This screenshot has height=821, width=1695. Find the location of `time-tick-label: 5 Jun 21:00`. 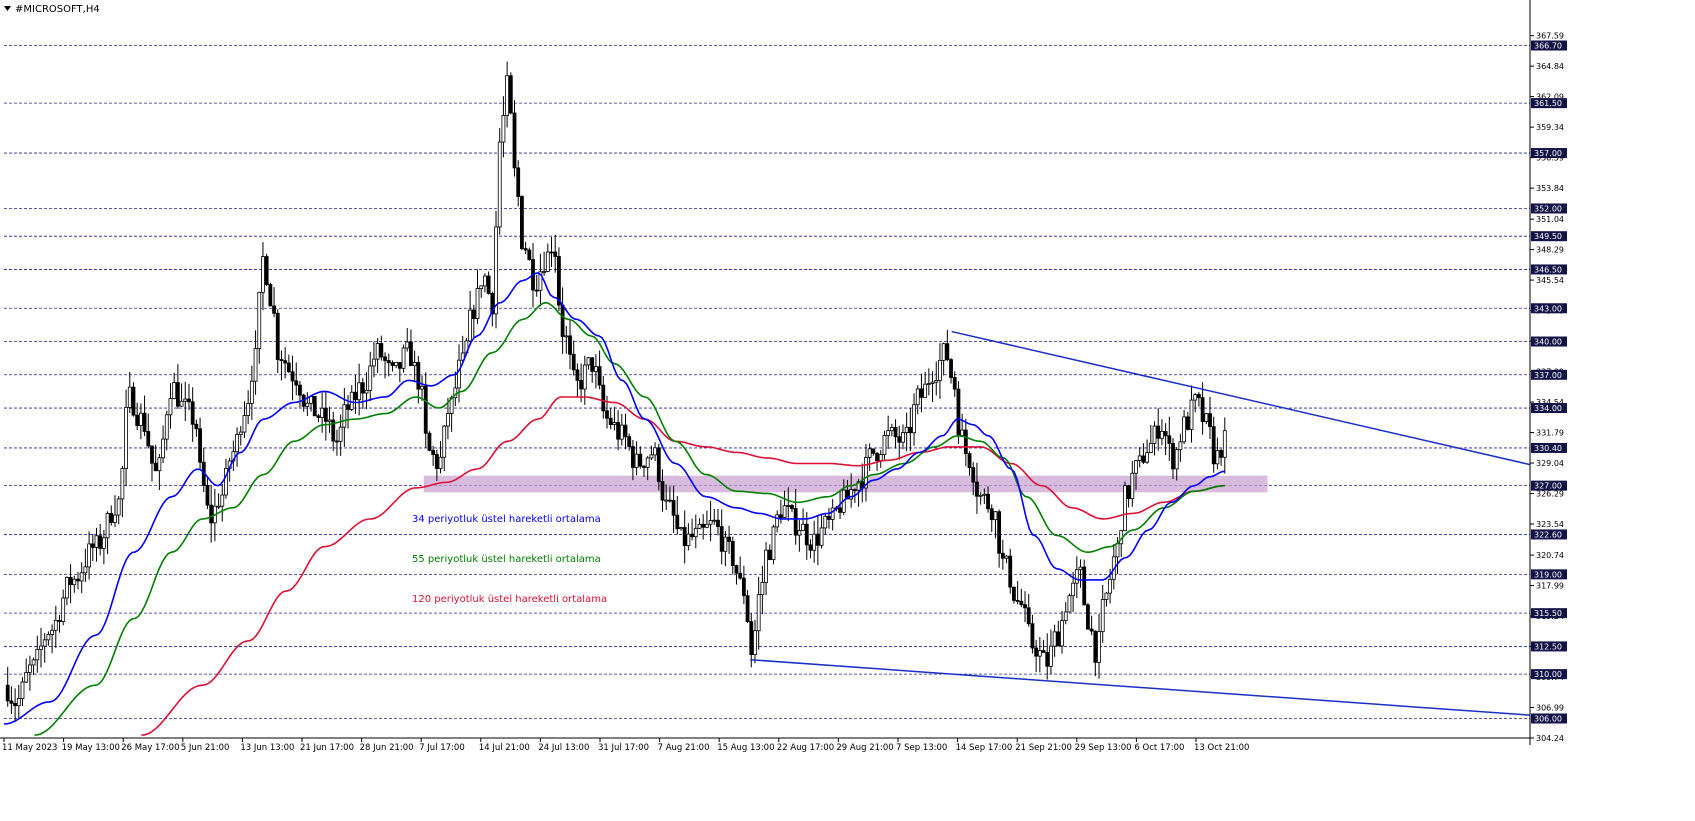

time-tick-label: 5 Jun 21:00 is located at coordinates (205, 748).